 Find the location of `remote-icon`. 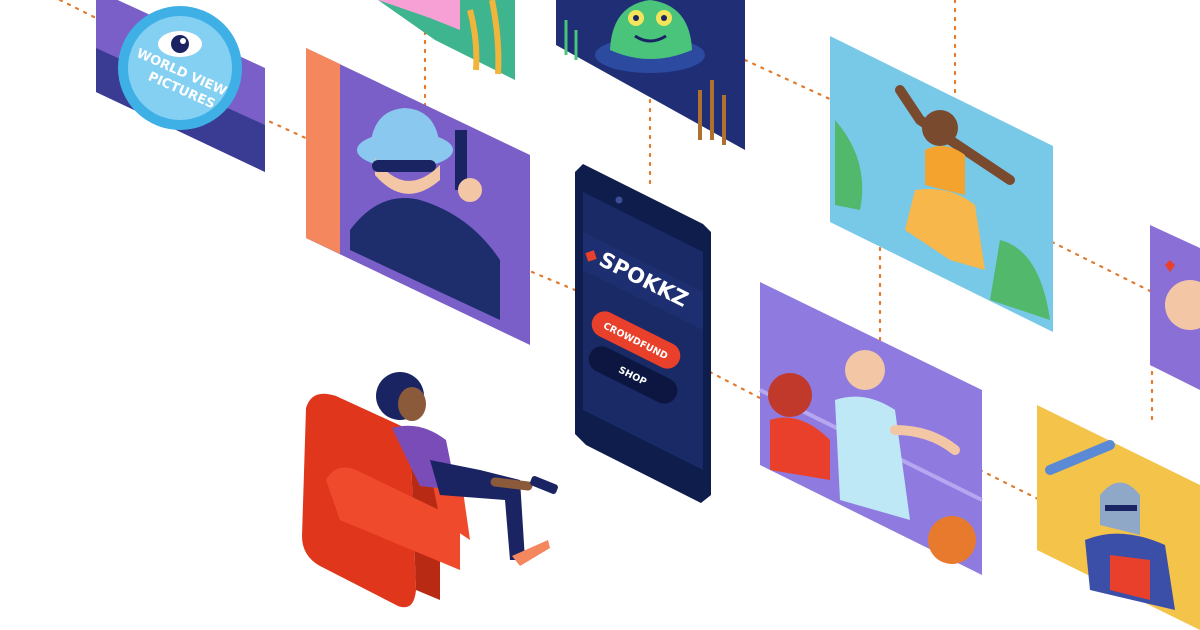

remote-icon is located at coordinates (544, 485).